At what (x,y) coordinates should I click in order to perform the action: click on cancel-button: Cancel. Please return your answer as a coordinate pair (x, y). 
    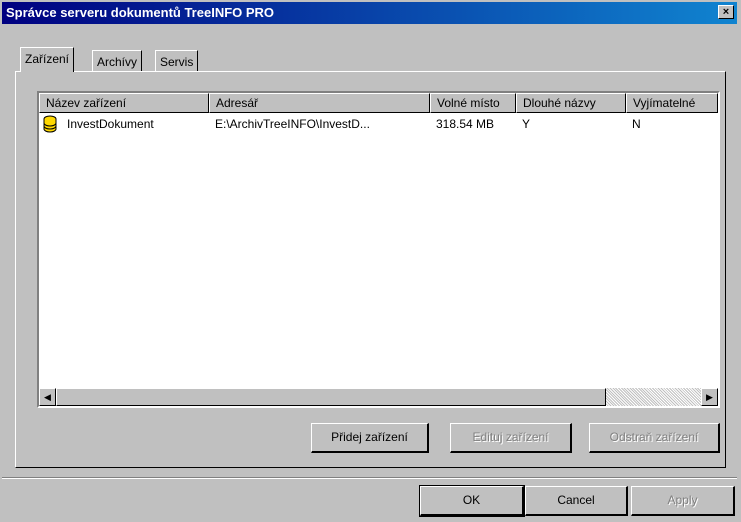
    Looking at the image, I should click on (576, 501).